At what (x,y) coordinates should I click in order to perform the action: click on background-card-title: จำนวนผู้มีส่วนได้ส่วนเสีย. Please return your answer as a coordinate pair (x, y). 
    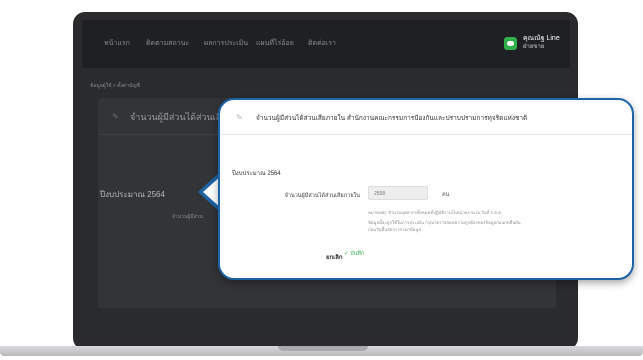
    Looking at the image, I should click on (178, 117).